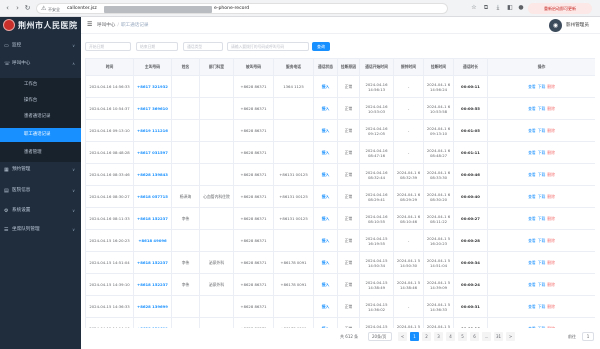  I want to click on user-name: 影州管理员, so click(577, 25).